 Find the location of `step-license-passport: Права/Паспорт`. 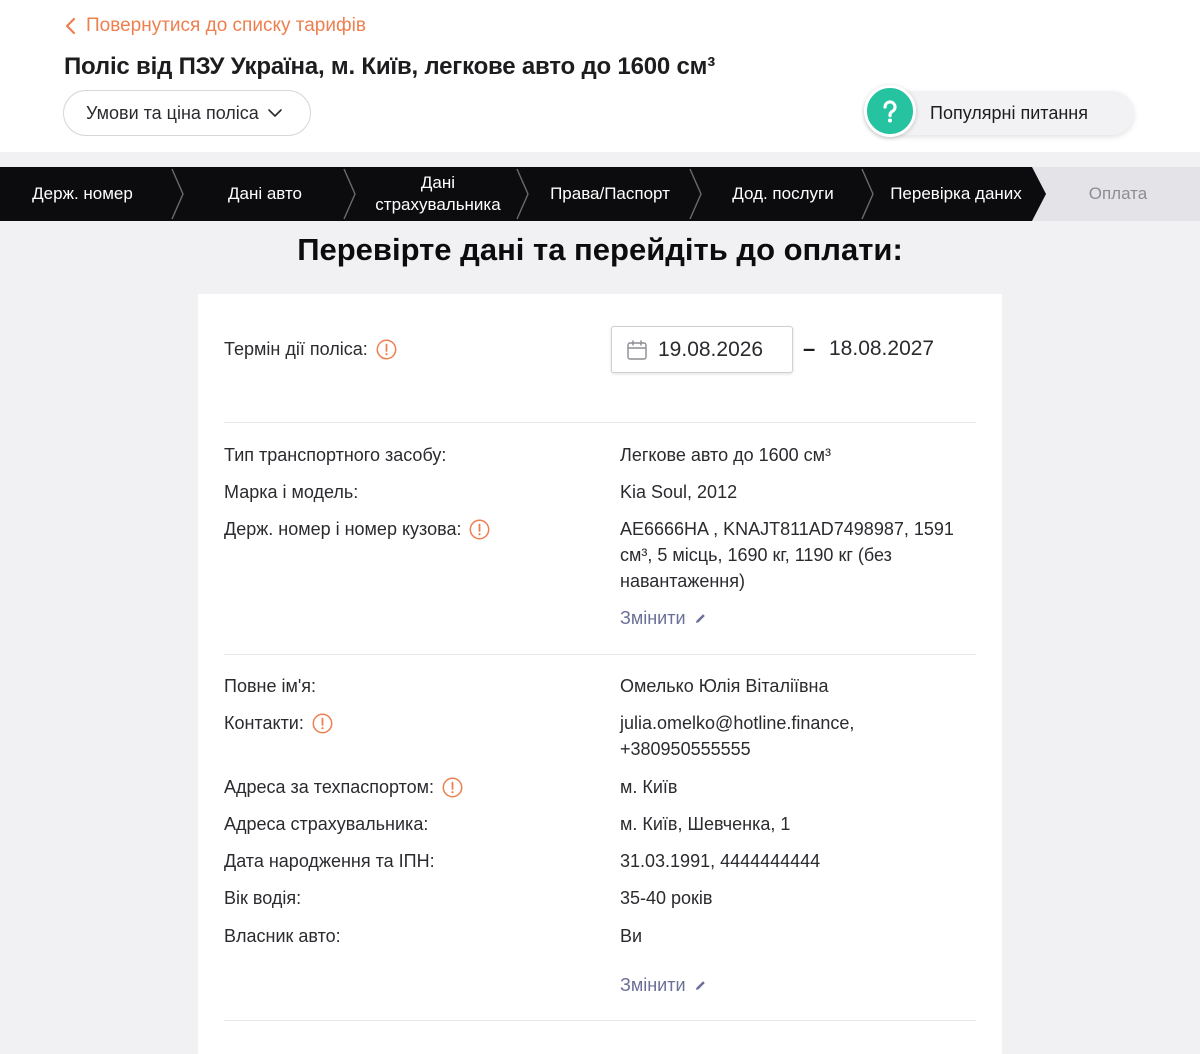

step-license-passport: Права/Паспорт is located at coordinates (610, 194).